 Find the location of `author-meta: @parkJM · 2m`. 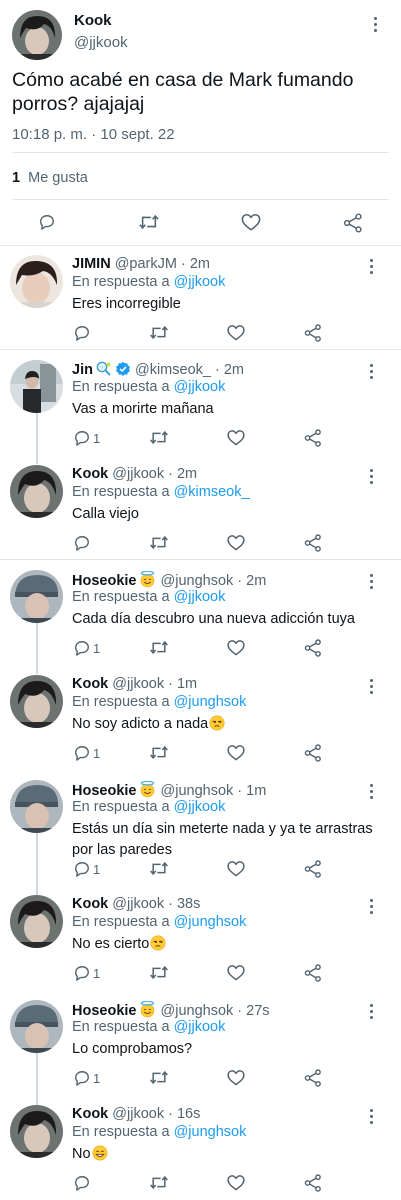

author-meta: @parkJM · 2m is located at coordinates (162, 264).